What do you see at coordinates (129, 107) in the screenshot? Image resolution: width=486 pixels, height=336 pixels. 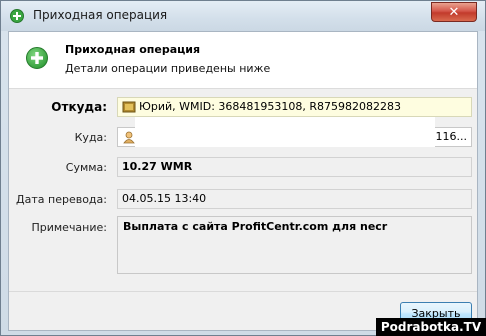 I see `wallet-icon` at bounding box center [129, 107].